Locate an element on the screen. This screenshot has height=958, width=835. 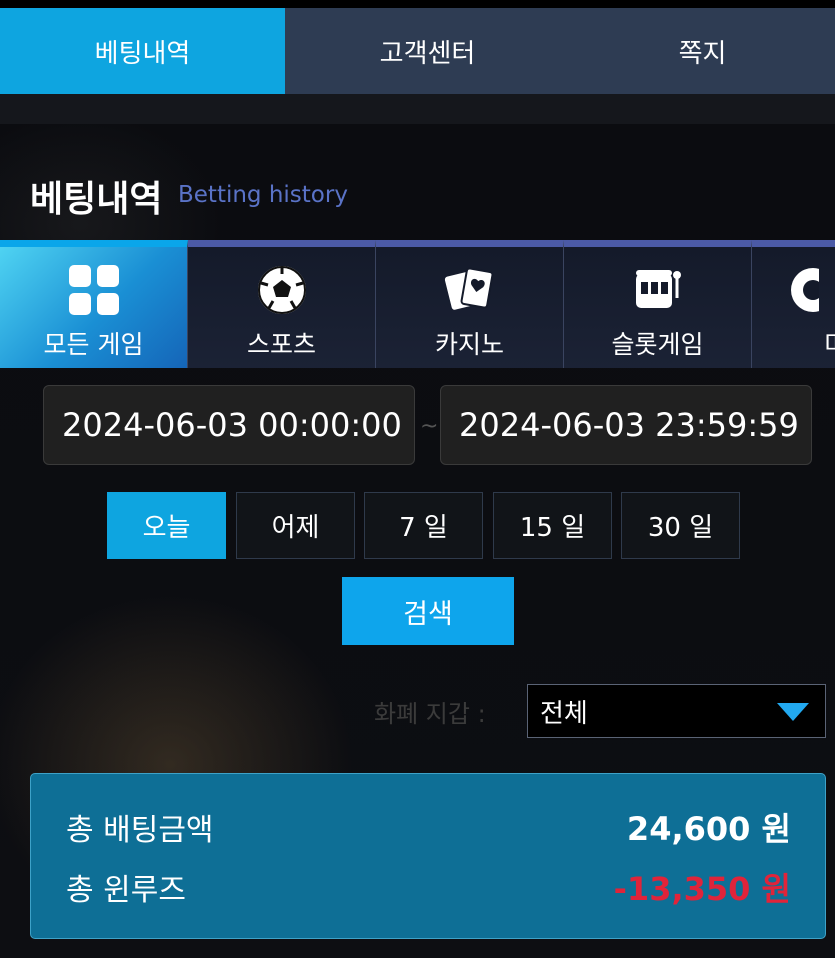
category-sports: 스포츠 is located at coordinates (282, 304).